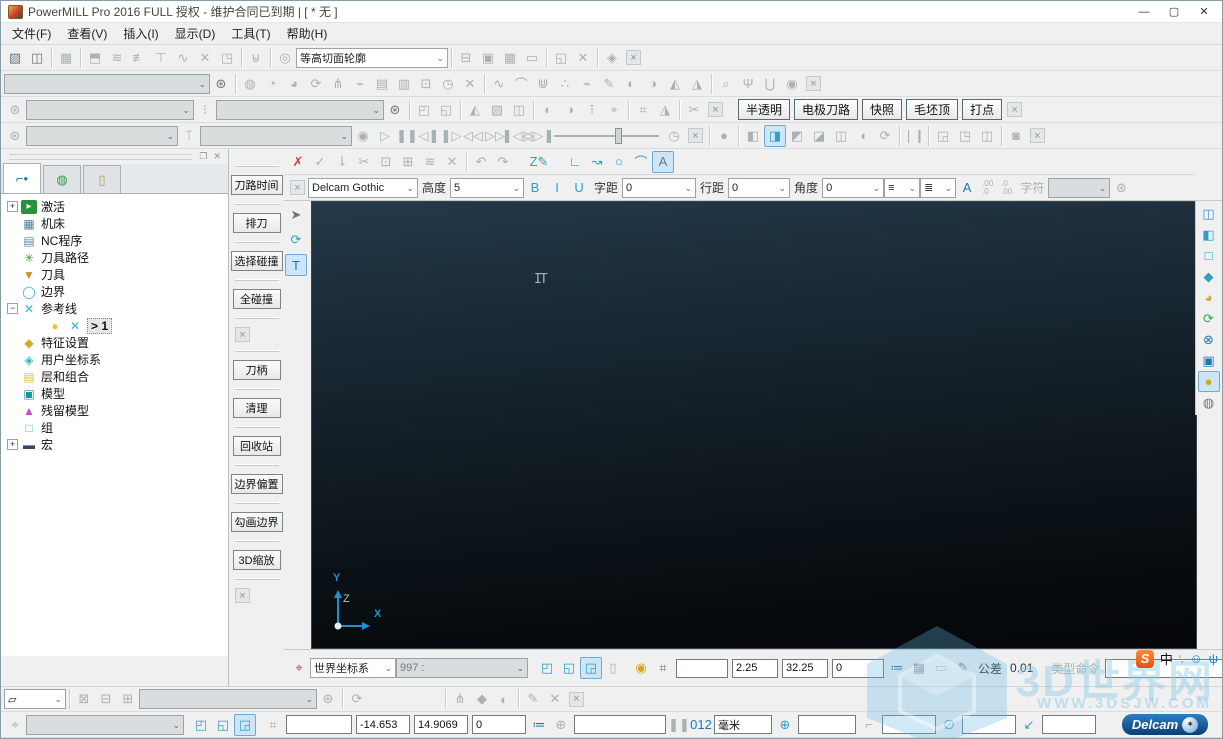 The width and height of the screenshot is (1223, 739). What do you see at coordinates (276, 135) in the screenshot?
I see `sim-tool-dropdown: ⌄` at bounding box center [276, 135].